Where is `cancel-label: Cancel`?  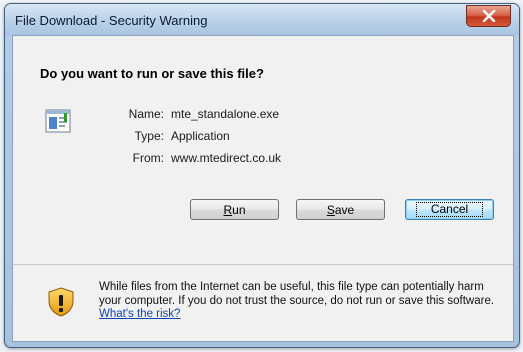 cancel-label: Cancel is located at coordinates (449, 209).